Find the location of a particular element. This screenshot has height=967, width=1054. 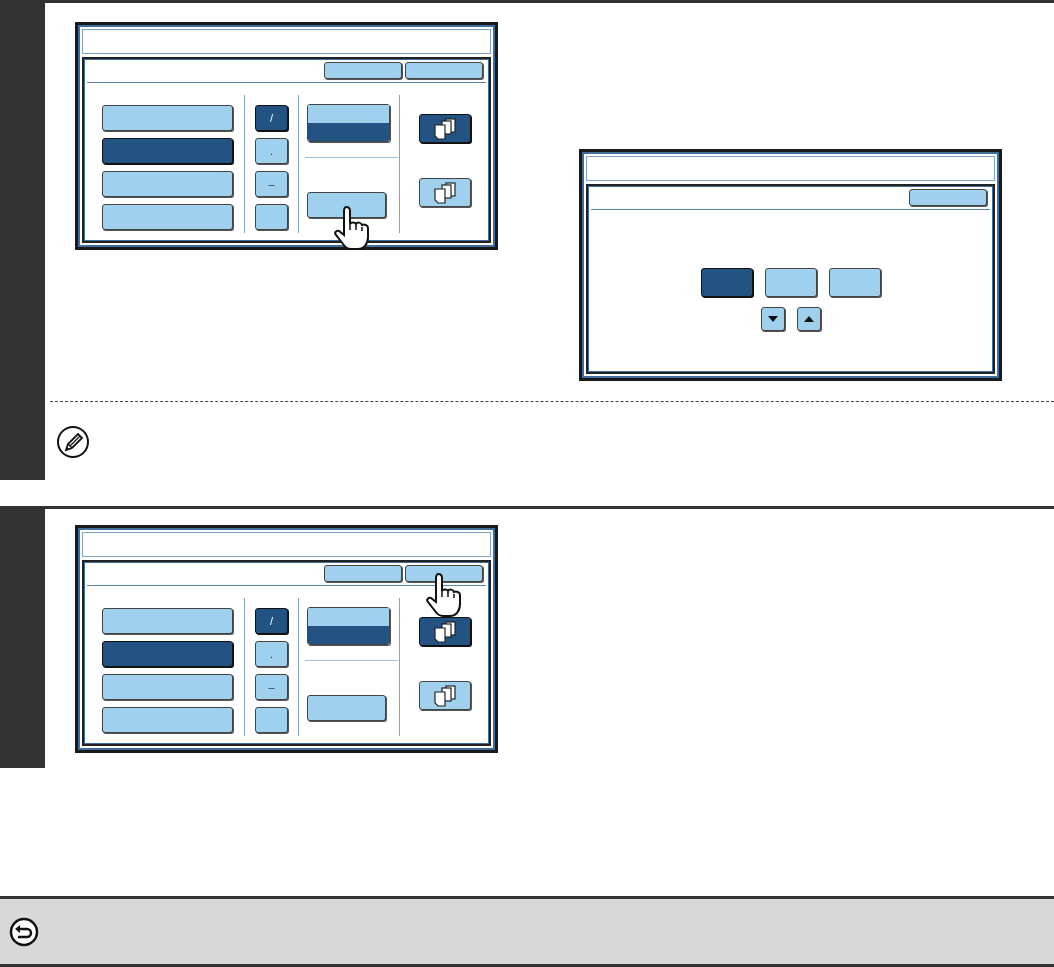

up-arrow-button is located at coordinates (808, 319).